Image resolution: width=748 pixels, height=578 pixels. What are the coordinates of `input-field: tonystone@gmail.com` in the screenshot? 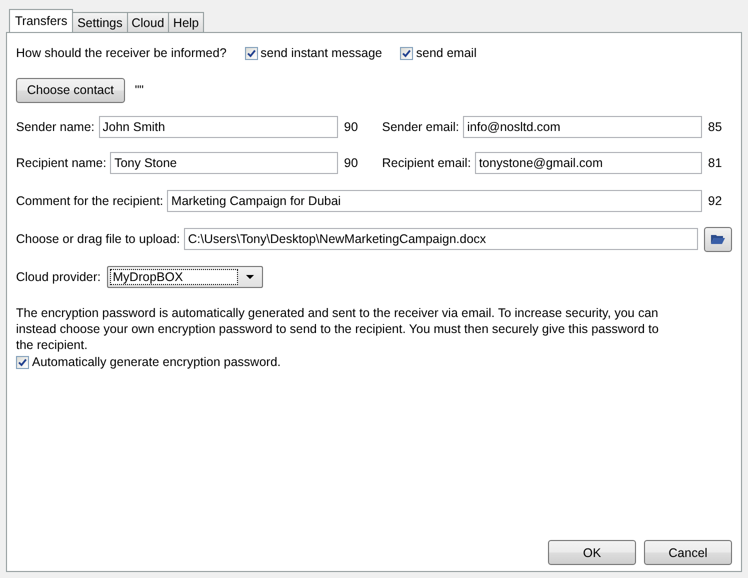 It's located at (588, 163).